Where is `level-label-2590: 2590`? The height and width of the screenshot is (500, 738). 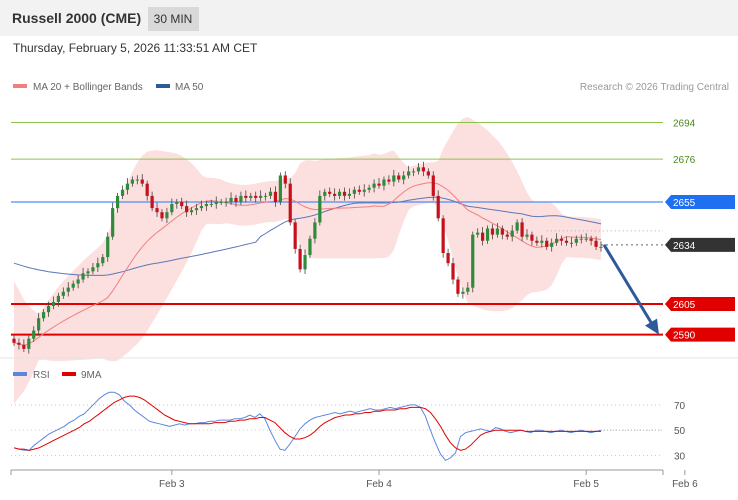
level-label-2590: 2590 is located at coordinates (684, 336).